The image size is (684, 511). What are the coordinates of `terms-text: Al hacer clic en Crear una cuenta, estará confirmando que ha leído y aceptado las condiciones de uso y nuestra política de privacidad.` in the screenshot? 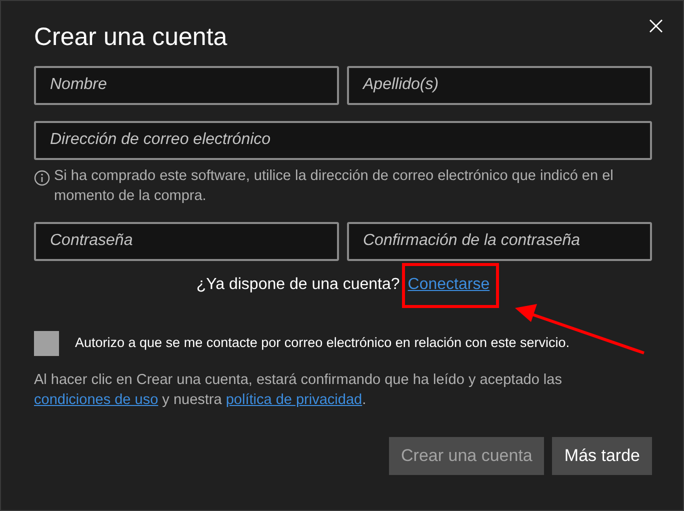 It's located at (298, 390).